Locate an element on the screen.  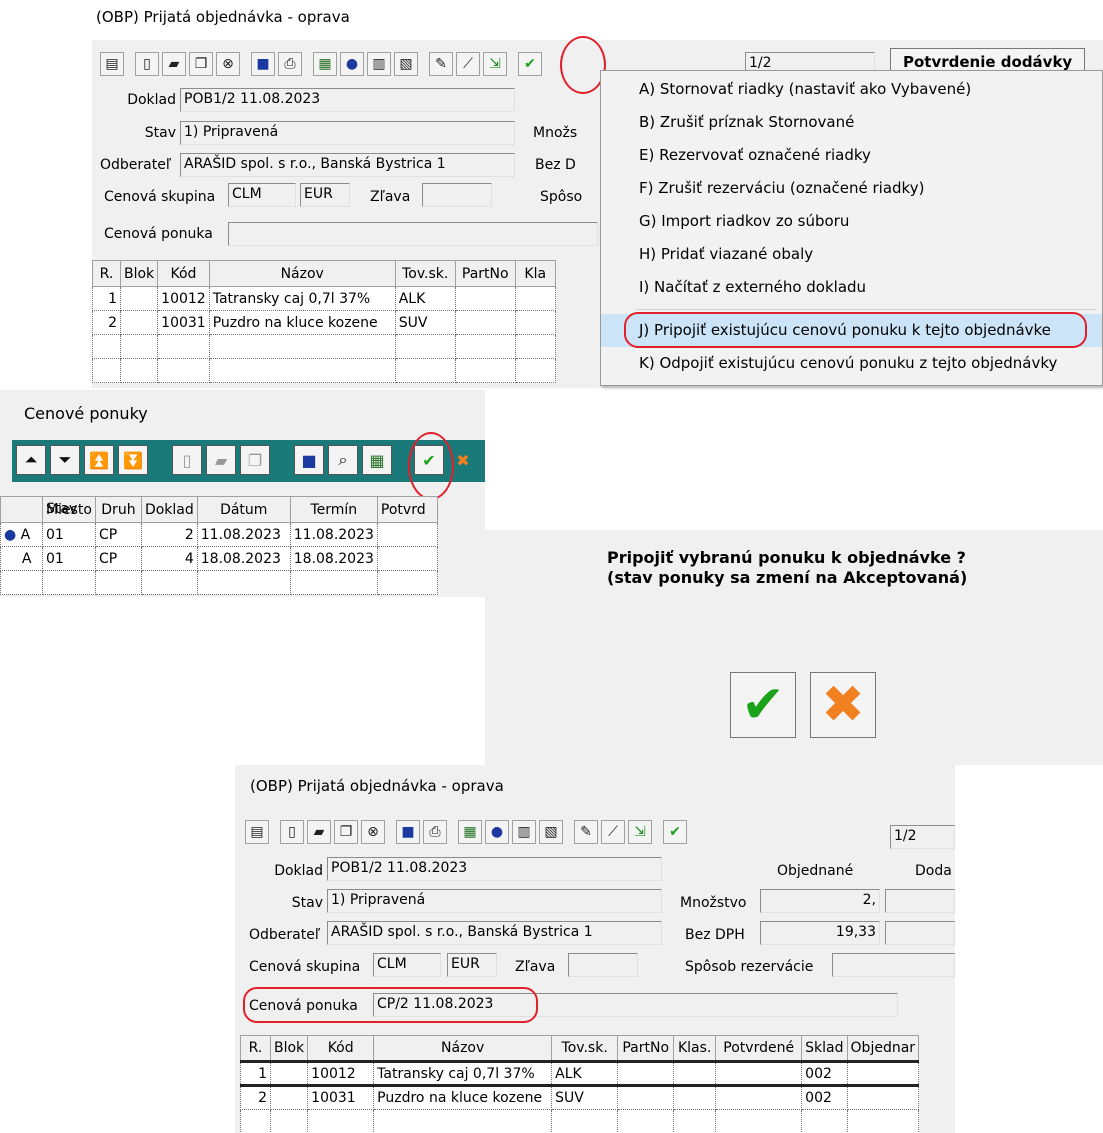
col-header: Sklad is located at coordinates (824, 1048).